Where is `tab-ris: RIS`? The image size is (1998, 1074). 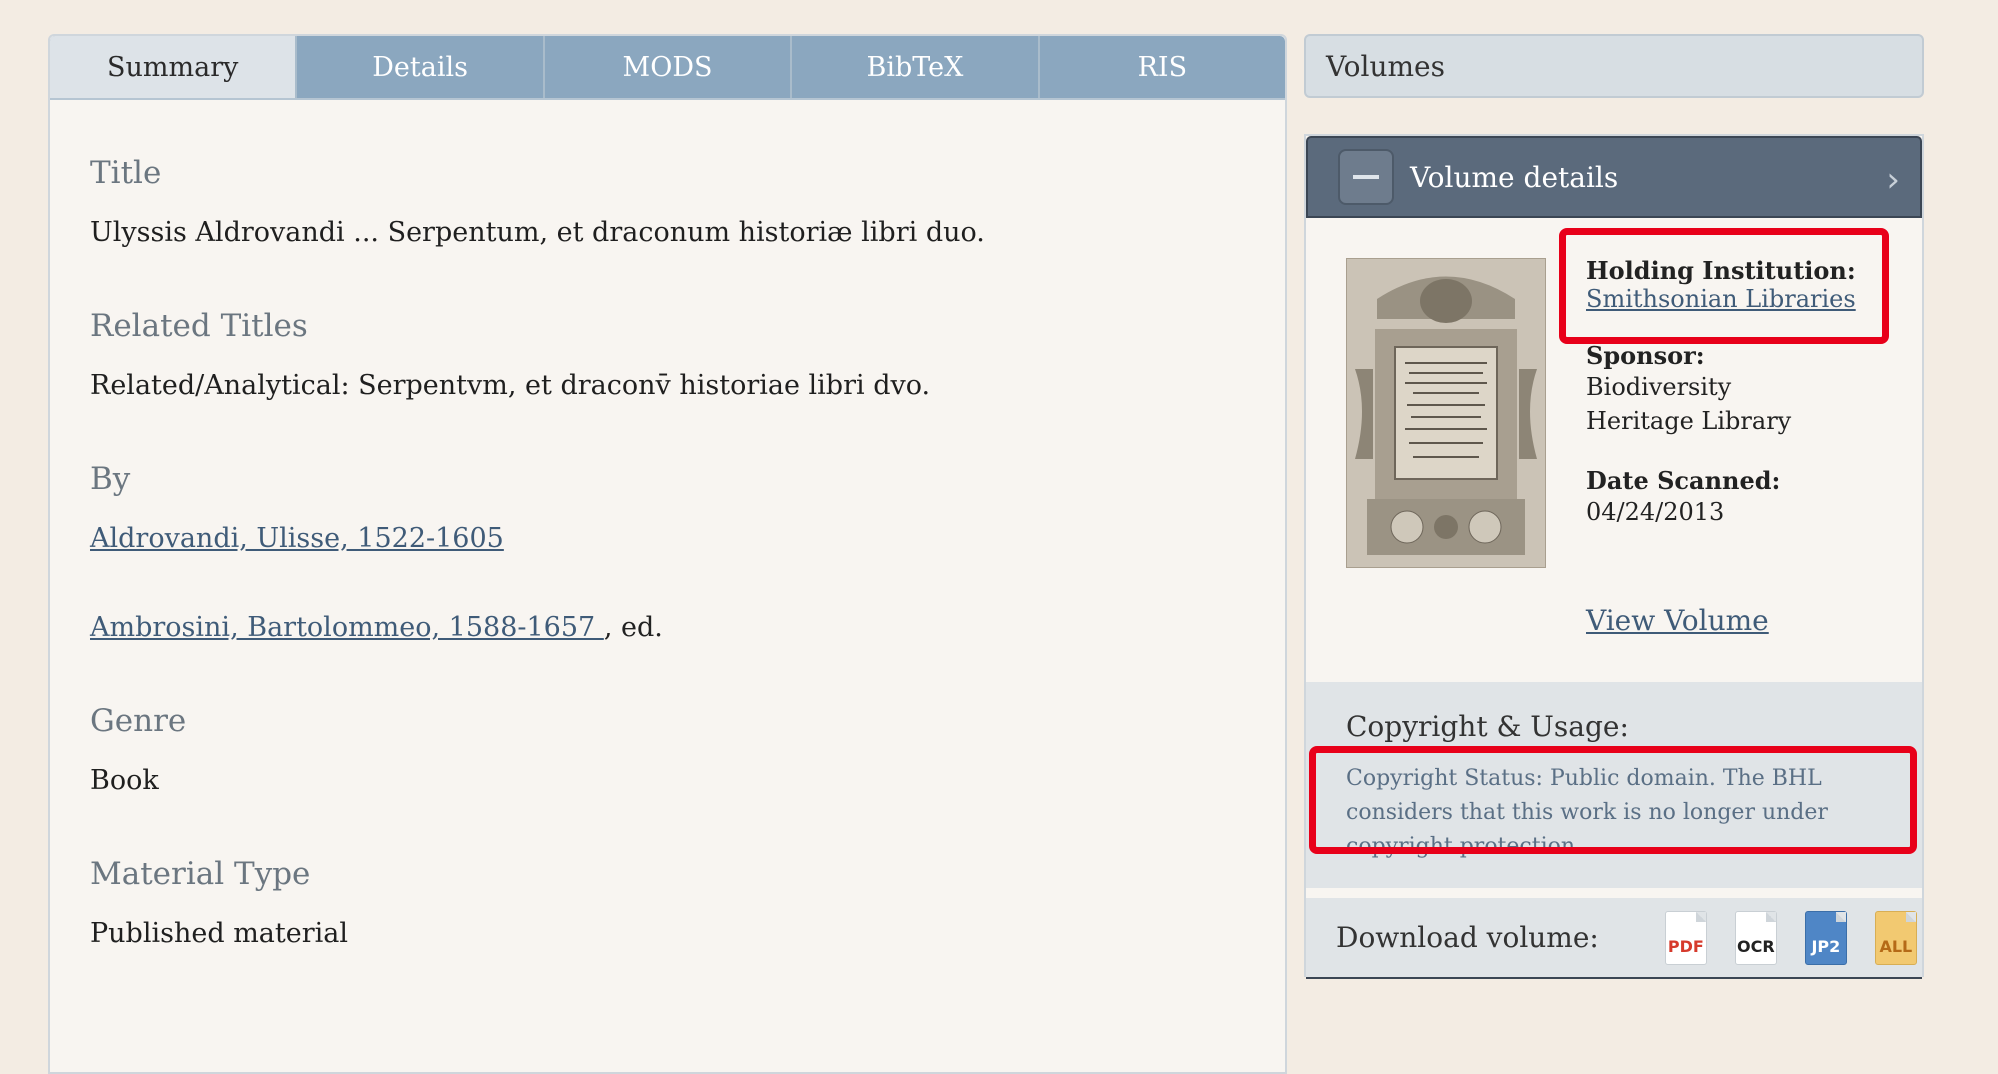 tab-ris: RIS is located at coordinates (1162, 67).